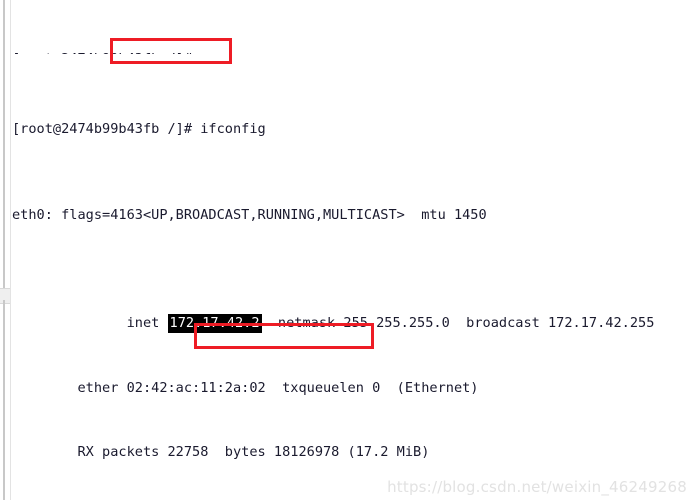 The width and height of the screenshot is (695, 500). What do you see at coordinates (5, 250) in the screenshot?
I see `left-gutter-rail` at bounding box center [5, 250].